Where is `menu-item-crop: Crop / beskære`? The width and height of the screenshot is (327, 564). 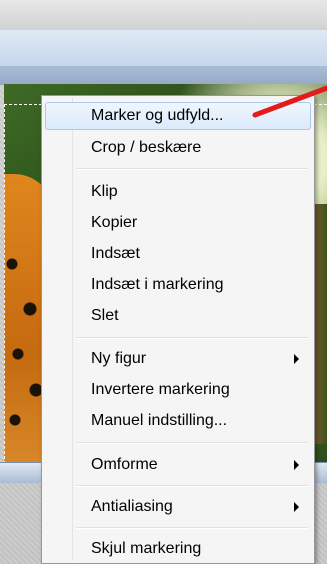 menu-item-crop: Crop / beskære is located at coordinates (178, 148).